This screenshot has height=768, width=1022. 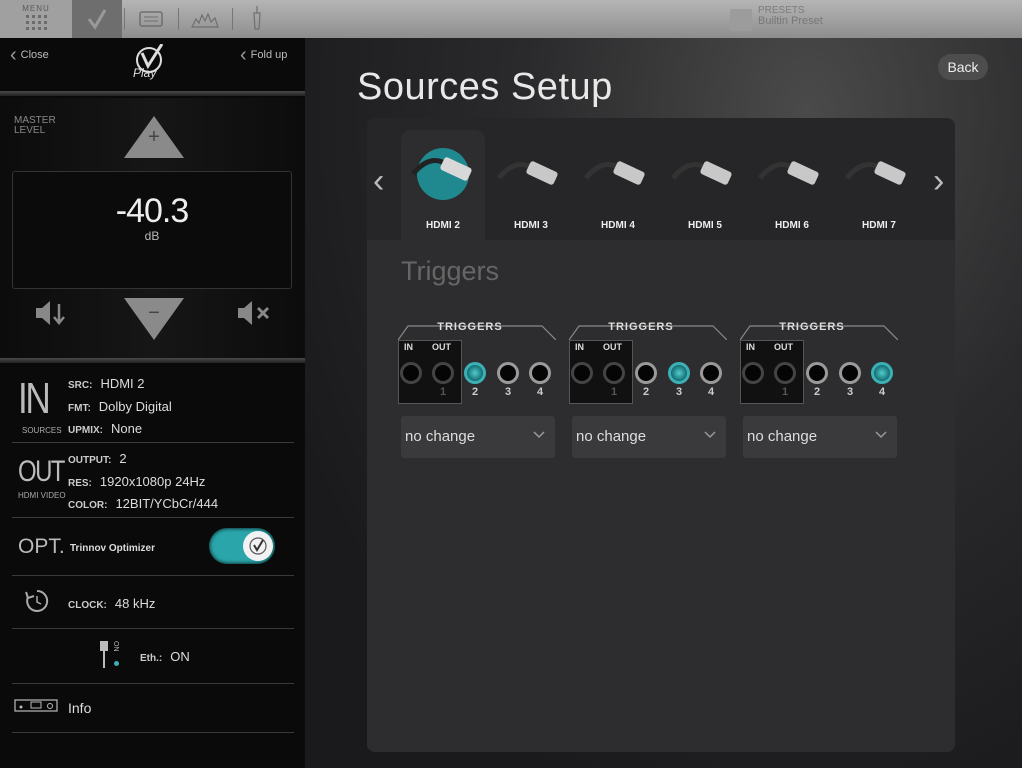 What do you see at coordinates (135, 603) in the screenshot?
I see `clock-value: 48 kHz` at bounding box center [135, 603].